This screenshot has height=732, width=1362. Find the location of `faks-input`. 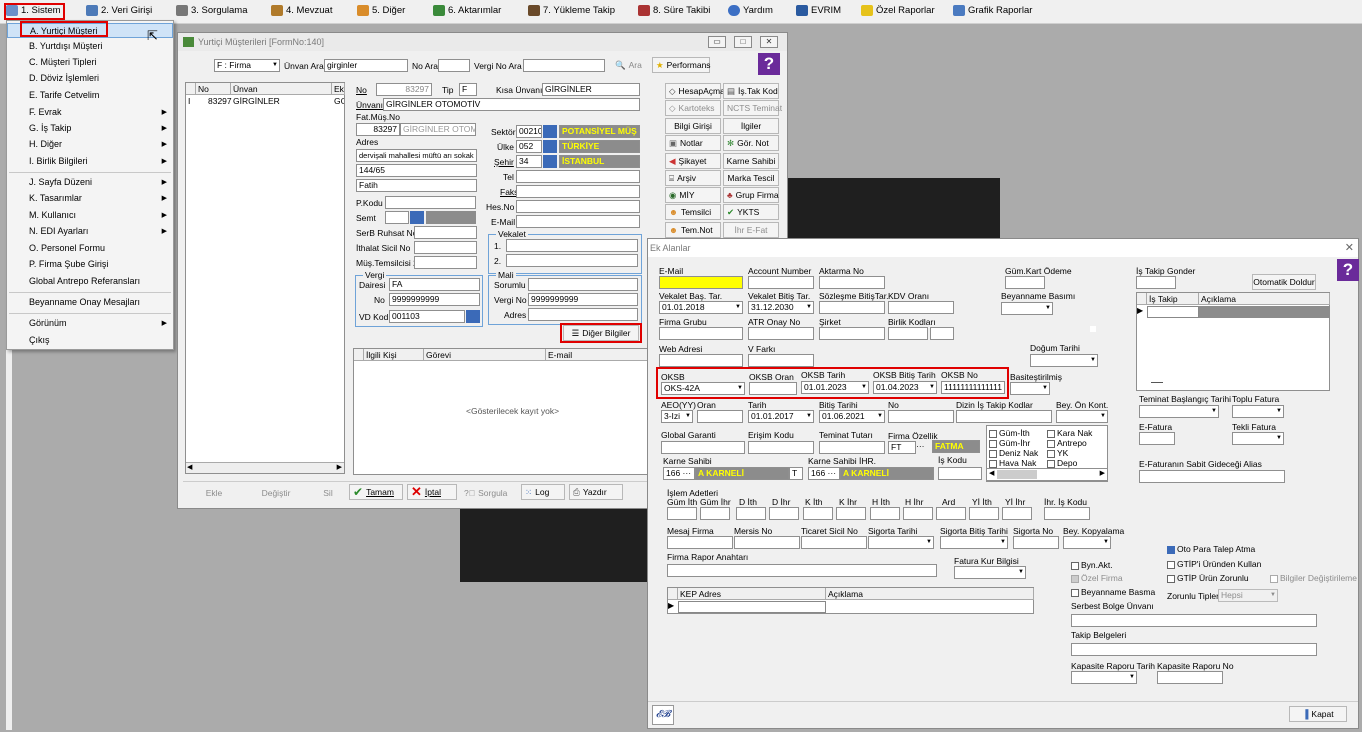

faks-input is located at coordinates (578, 191).